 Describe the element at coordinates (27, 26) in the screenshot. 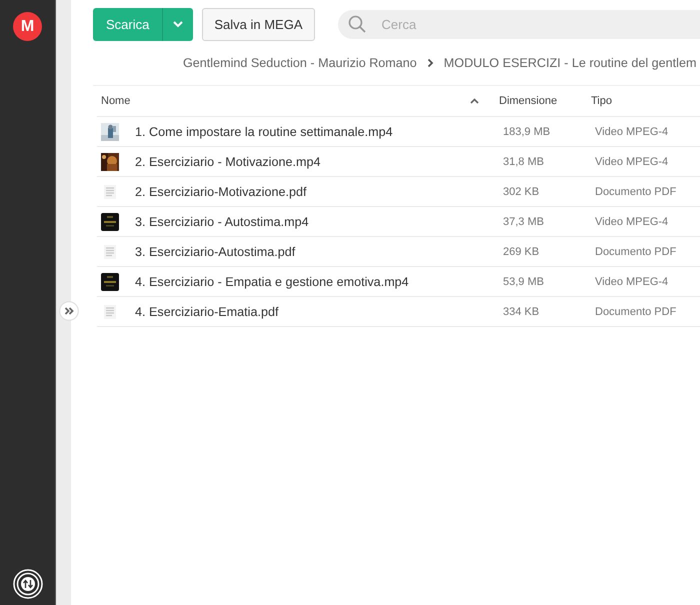

I see `mega-logo: M` at that location.